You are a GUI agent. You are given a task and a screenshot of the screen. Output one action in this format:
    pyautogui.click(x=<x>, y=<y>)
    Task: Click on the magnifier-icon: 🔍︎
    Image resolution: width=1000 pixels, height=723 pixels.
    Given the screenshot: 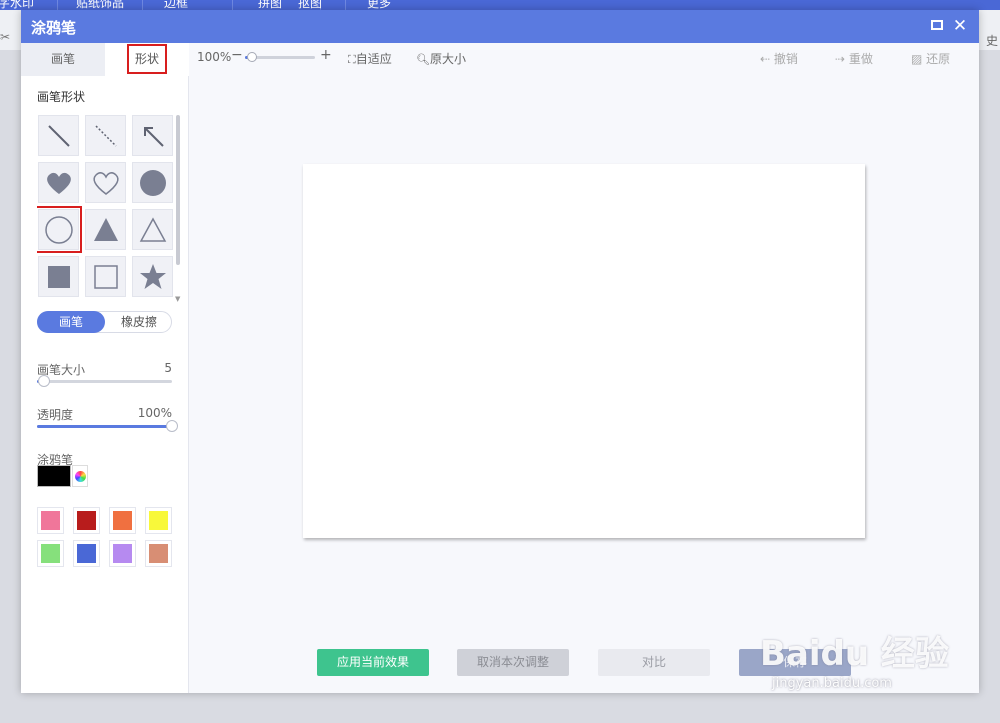 What is the action you would take?
    pyautogui.click(x=423, y=59)
    